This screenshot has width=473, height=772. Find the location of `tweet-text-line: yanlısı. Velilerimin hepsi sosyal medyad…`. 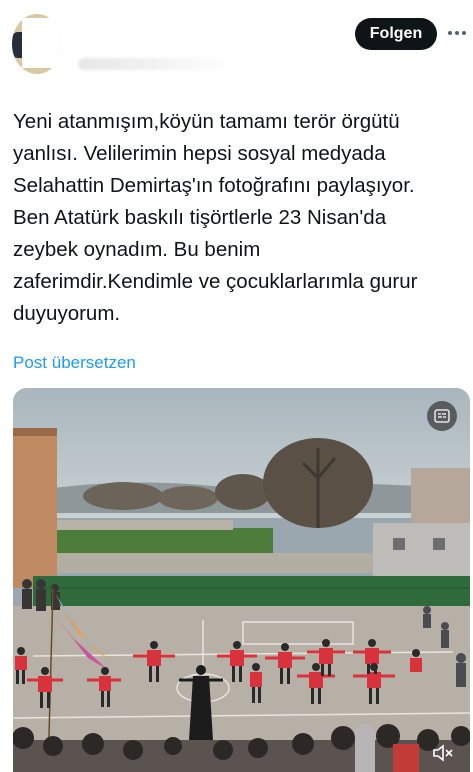

tweet-text-line: yanlısı. Velilerimin hepsi sosyal medyad… is located at coordinates (199, 153).